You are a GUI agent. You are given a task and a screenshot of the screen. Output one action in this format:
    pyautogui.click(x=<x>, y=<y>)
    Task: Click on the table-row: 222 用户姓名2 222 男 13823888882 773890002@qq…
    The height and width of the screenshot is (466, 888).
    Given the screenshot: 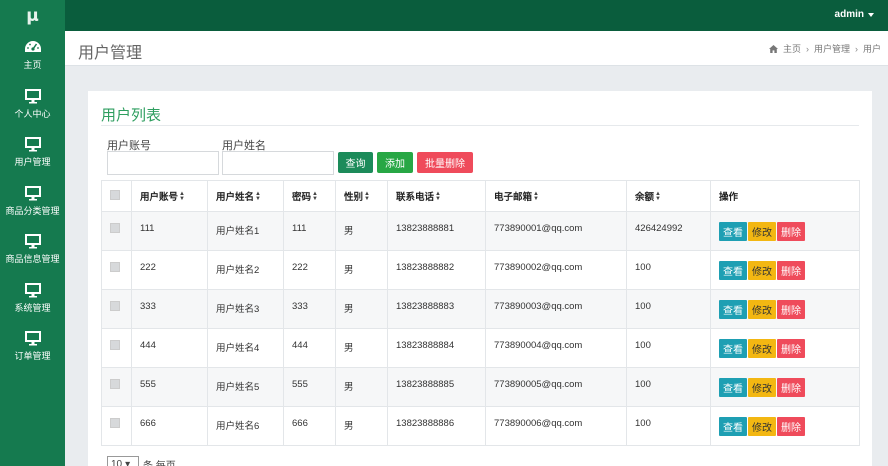 What is the action you would take?
    pyautogui.click(x=480, y=270)
    